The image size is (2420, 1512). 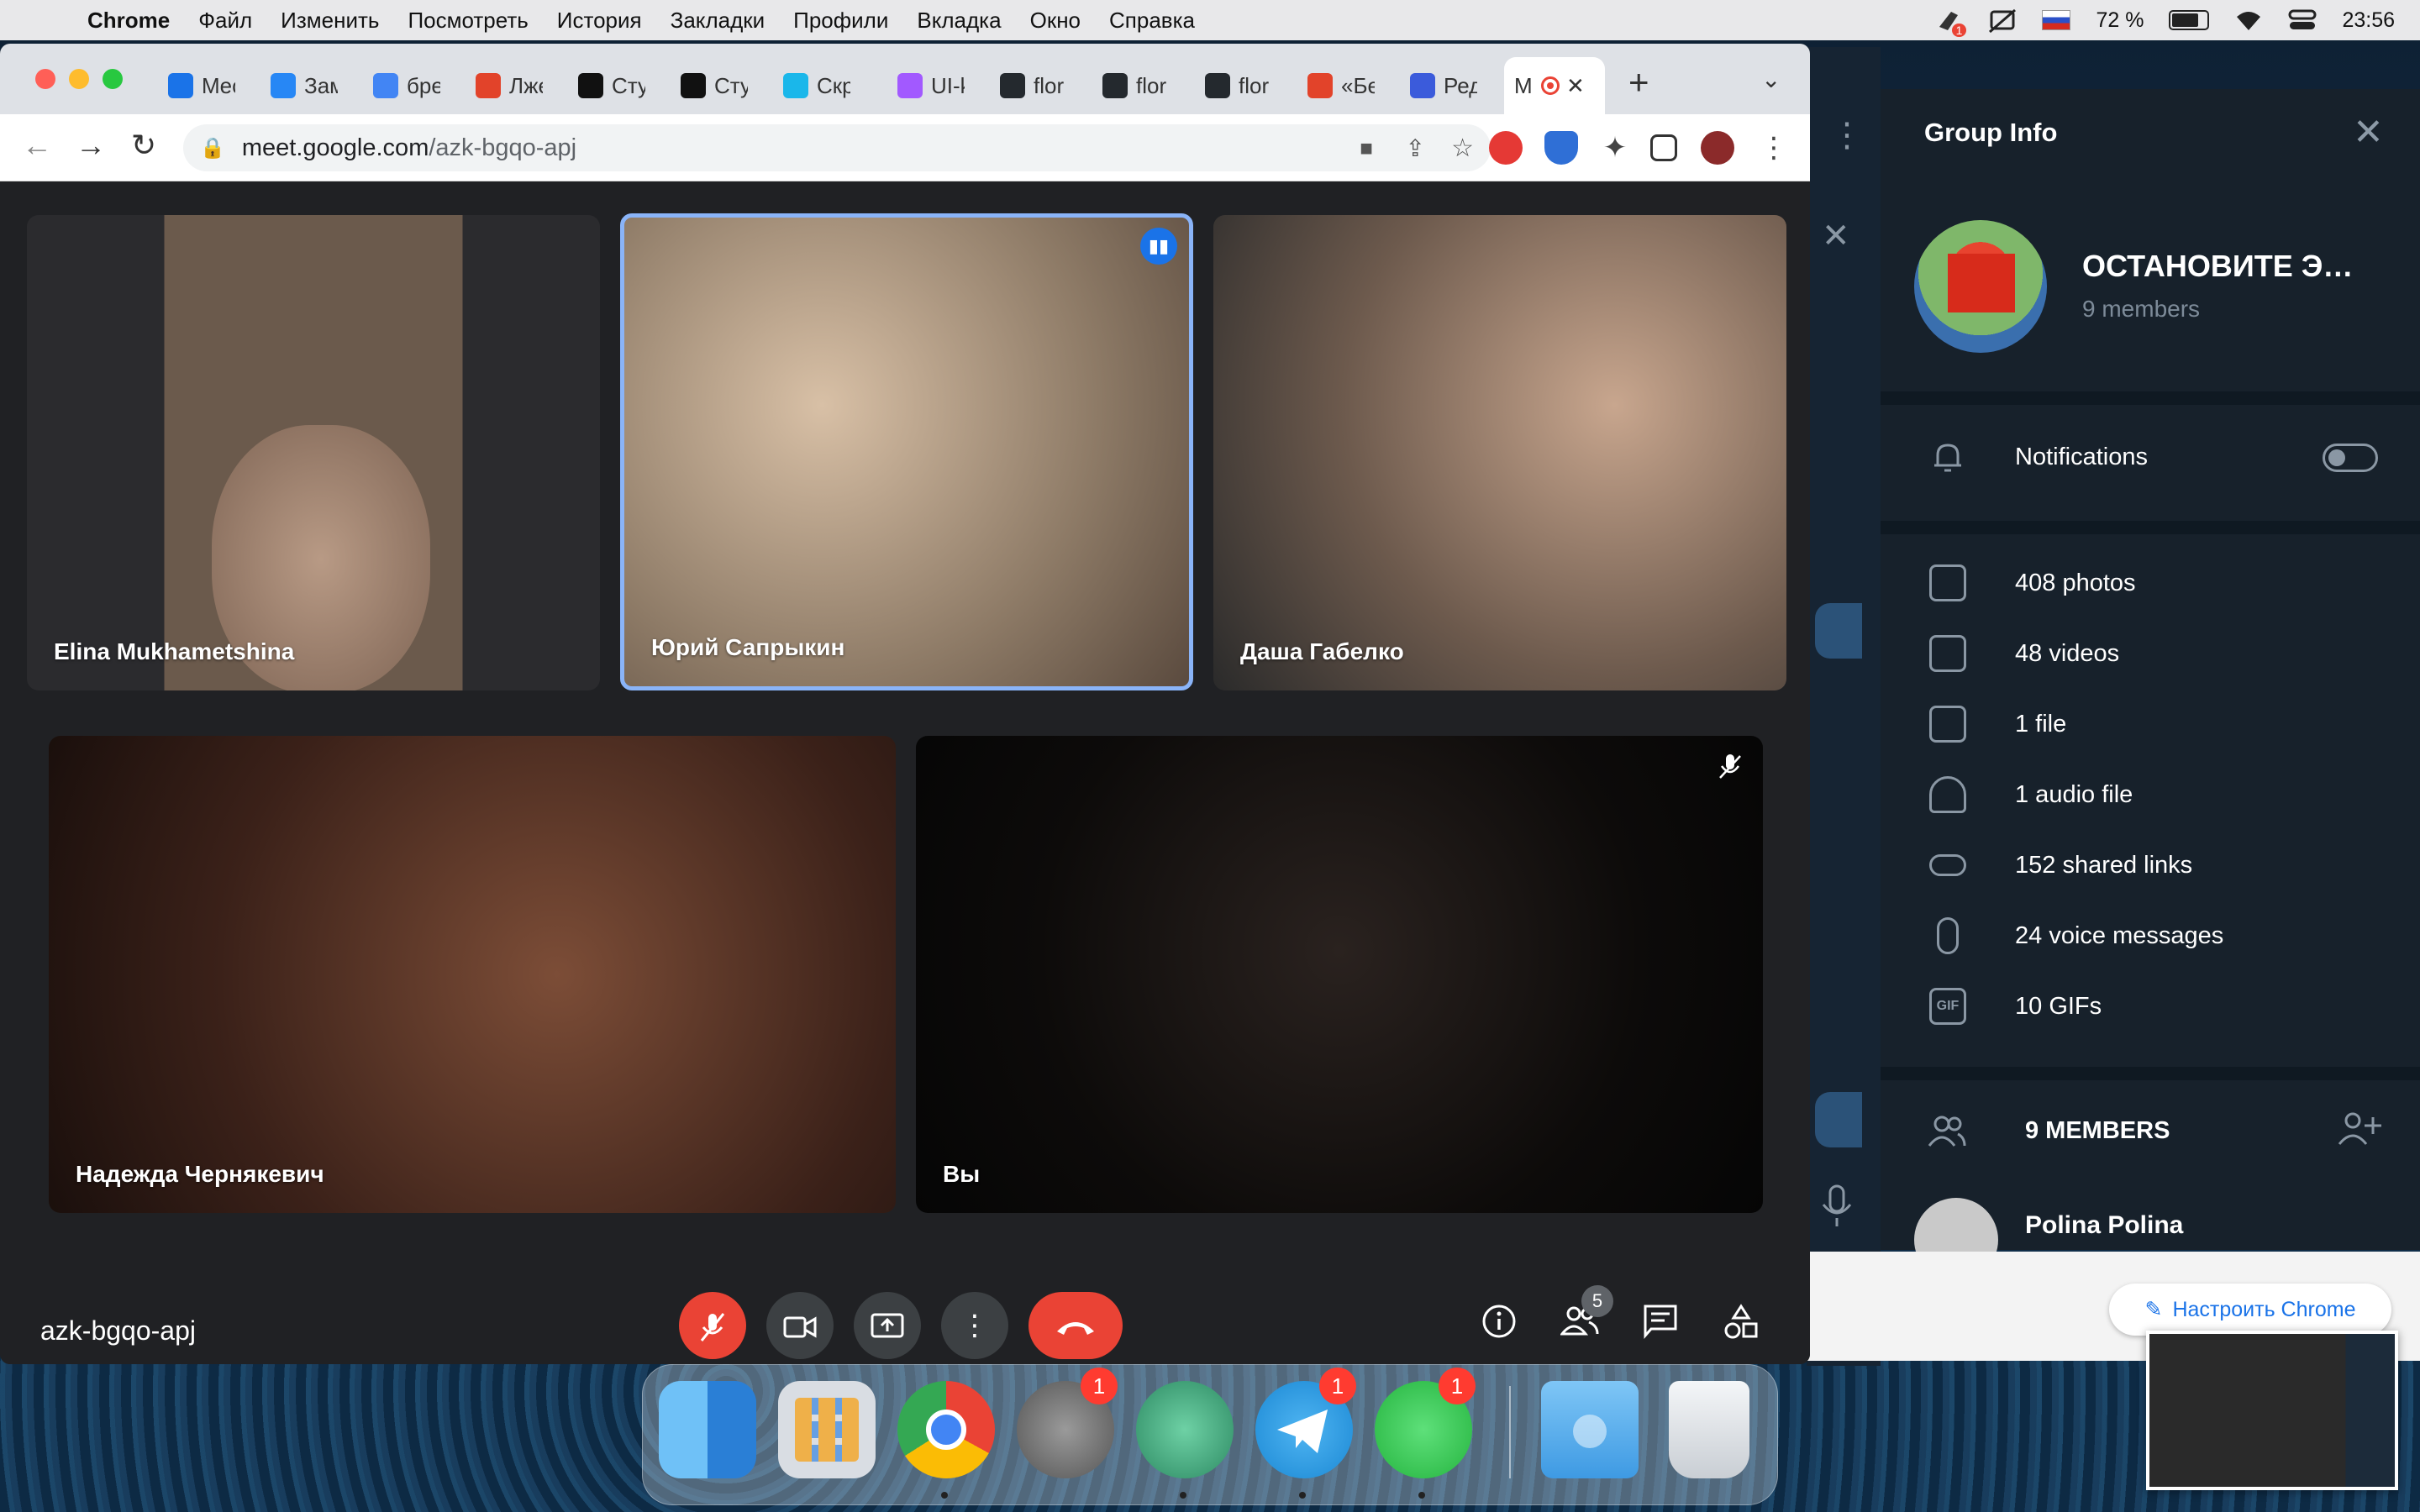 I want to click on member-name: Polina Polina, so click(x=2104, y=1225).